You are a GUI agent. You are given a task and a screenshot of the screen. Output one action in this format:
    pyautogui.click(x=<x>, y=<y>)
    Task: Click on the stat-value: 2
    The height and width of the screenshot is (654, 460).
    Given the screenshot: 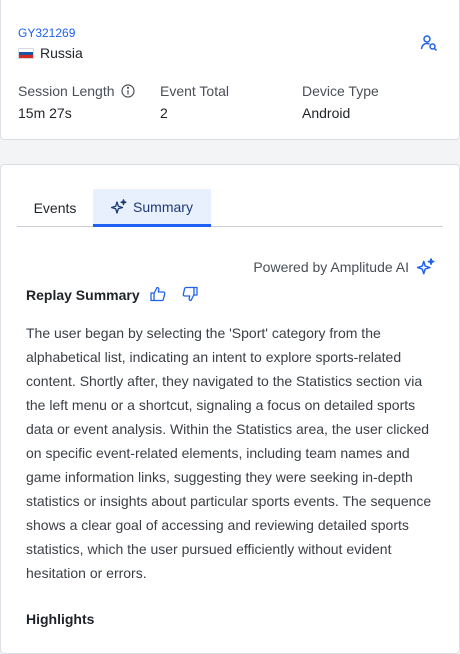 What is the action you would take?
    pyautogui.click(x=164, y=113)
    